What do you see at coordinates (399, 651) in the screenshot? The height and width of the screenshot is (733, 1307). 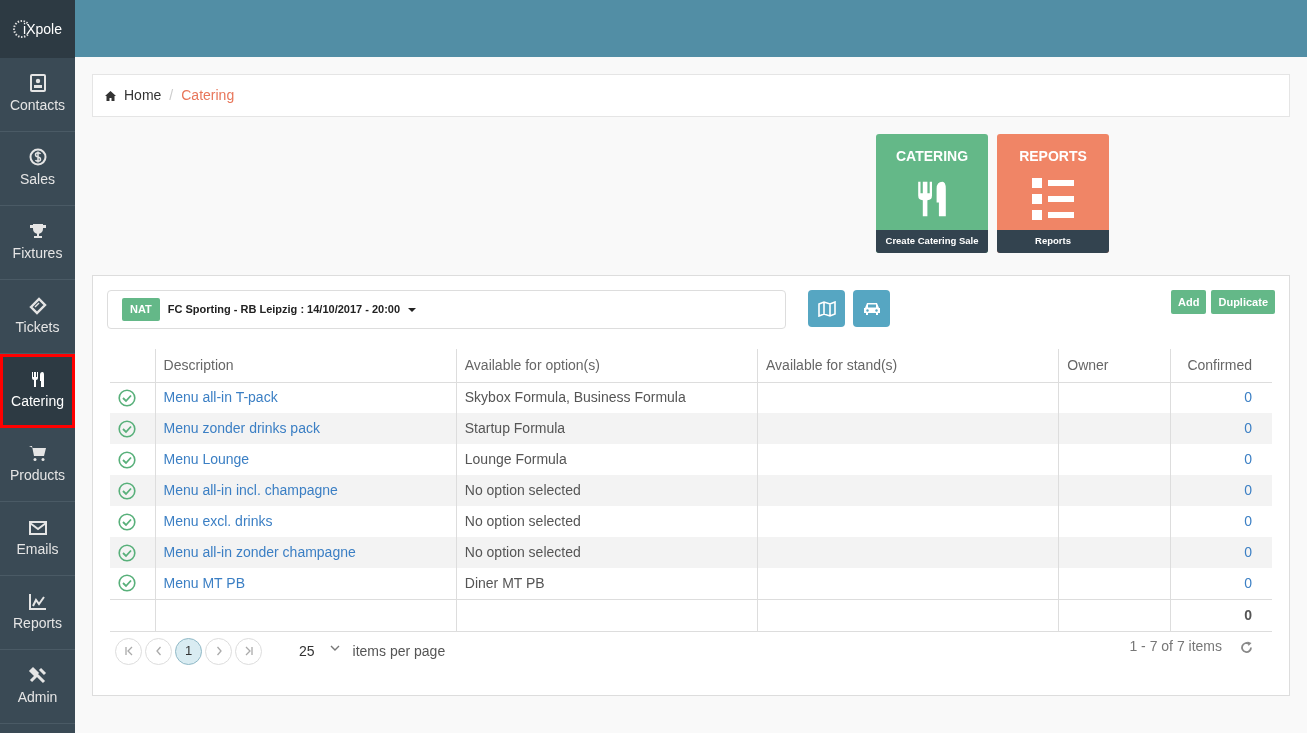 I see `items-per-page-label: items per page` at bounding box center [399, 651].